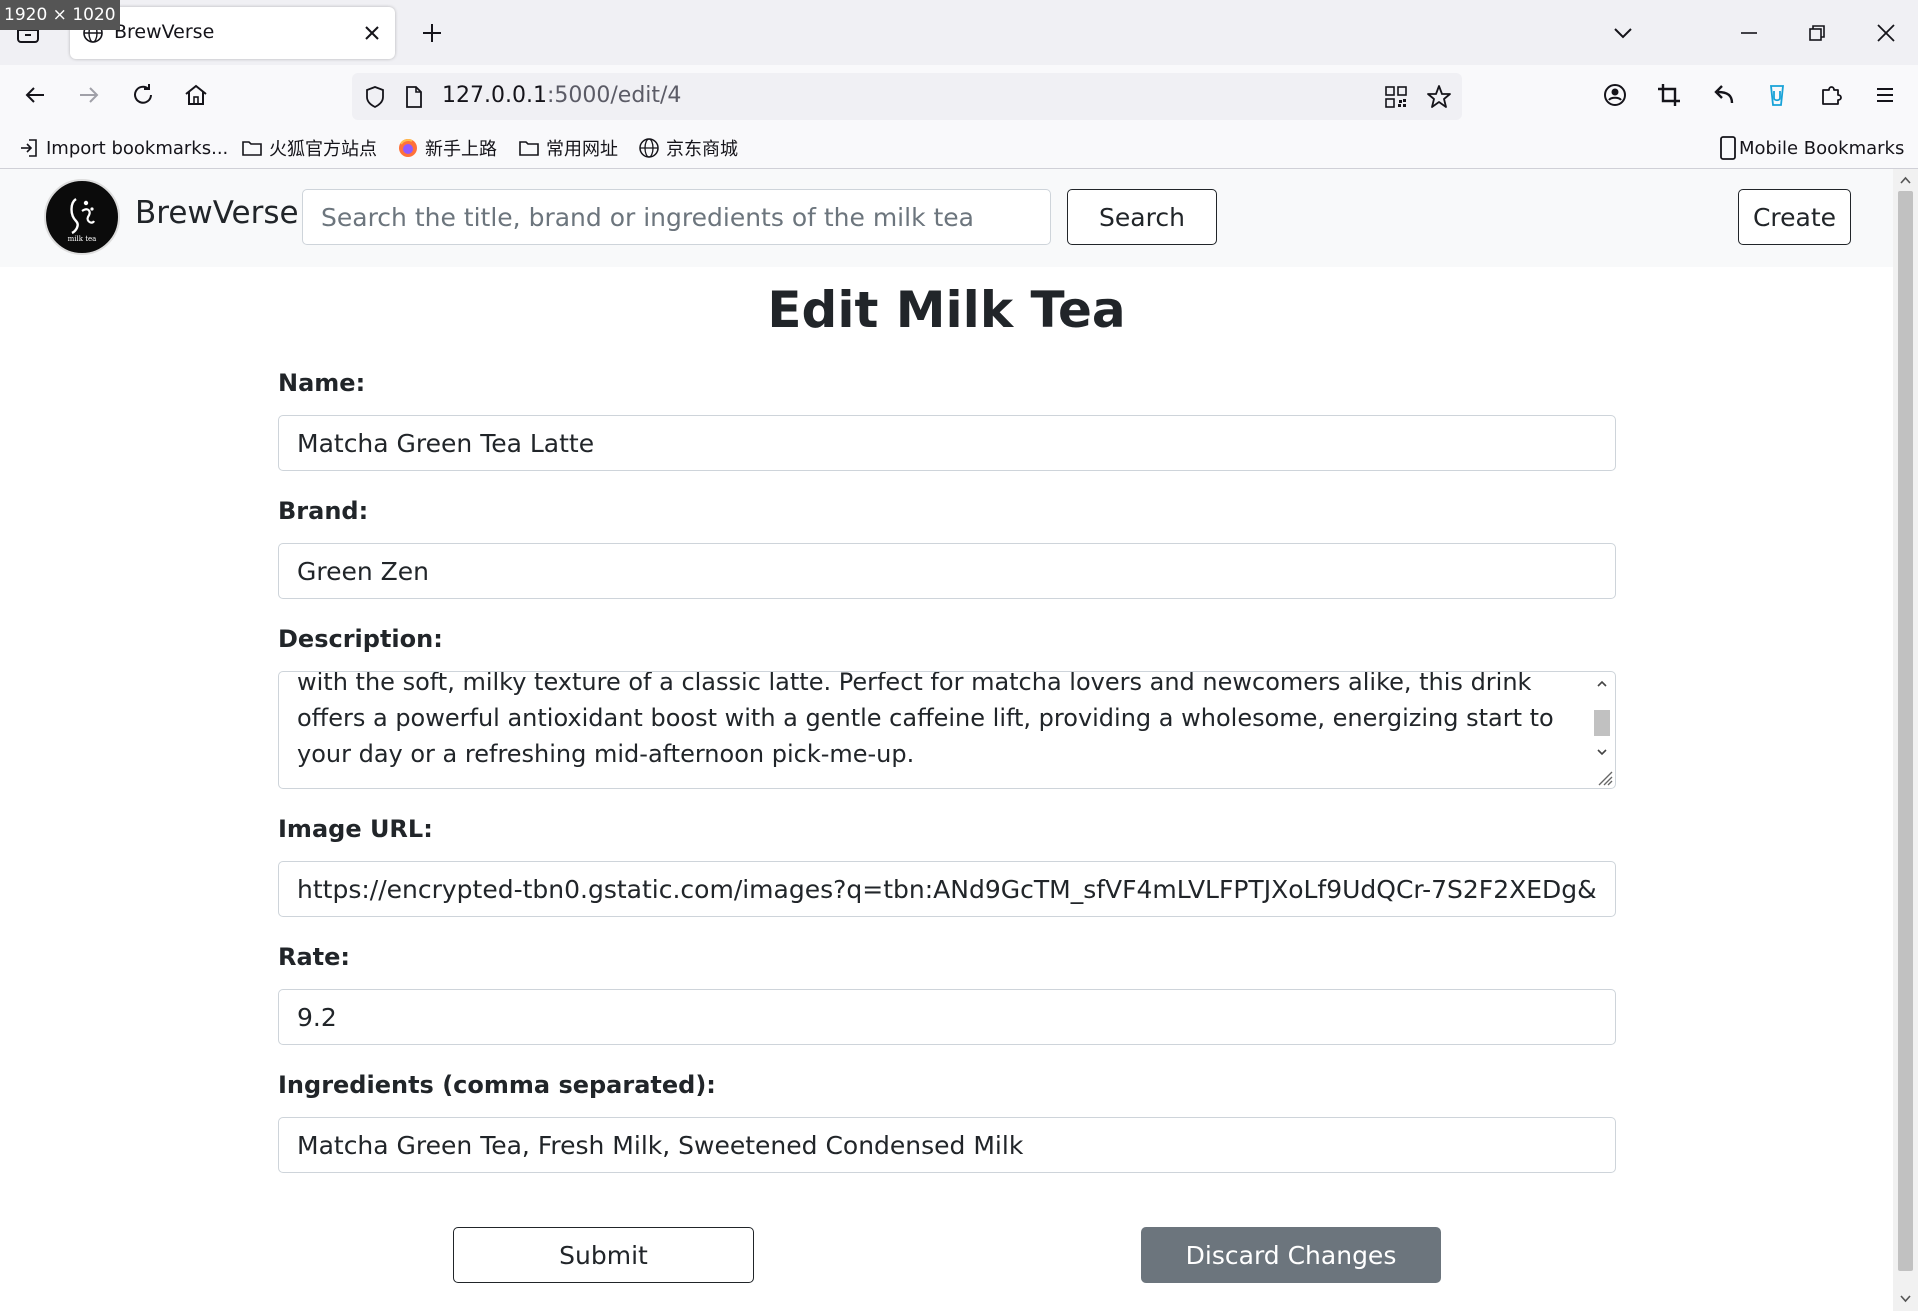 This screenshot has width=1918, height=1311. What do you see at coordinates (143, 95) in the screenshot?
I see `reload-icon` at bounding box center [143, 95].